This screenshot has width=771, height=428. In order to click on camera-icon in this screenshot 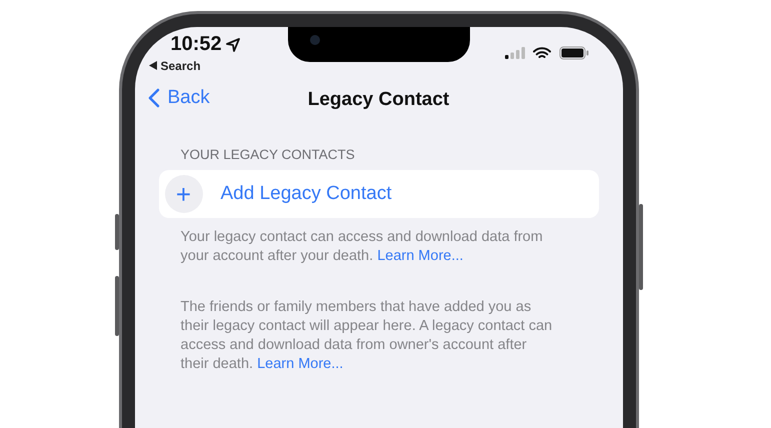, I will do `click(315, 40)`.